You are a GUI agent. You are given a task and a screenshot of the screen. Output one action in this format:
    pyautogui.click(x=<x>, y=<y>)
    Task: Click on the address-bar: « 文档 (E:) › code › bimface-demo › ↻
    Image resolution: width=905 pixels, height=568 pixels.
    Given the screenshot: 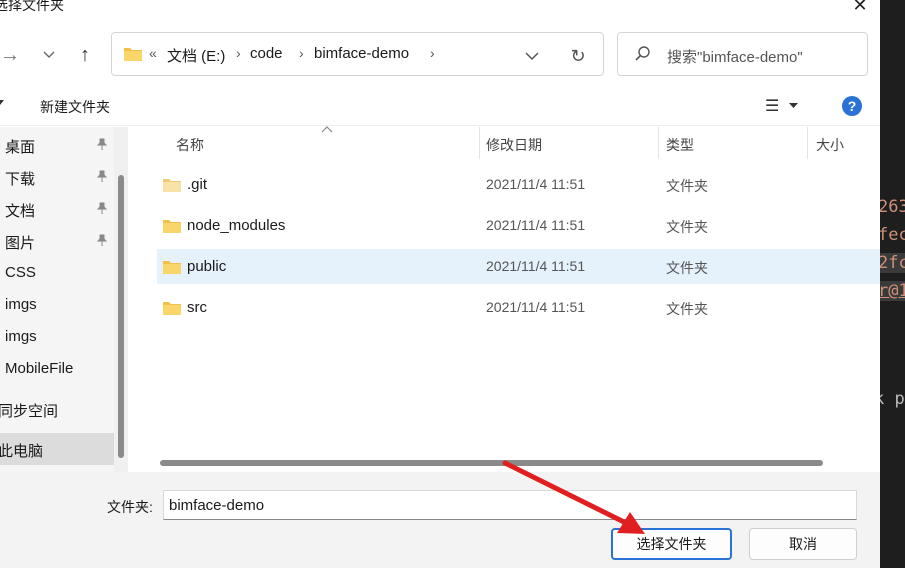 What is the action you would take?
    pyautogui.click(x=357, y=54)
    